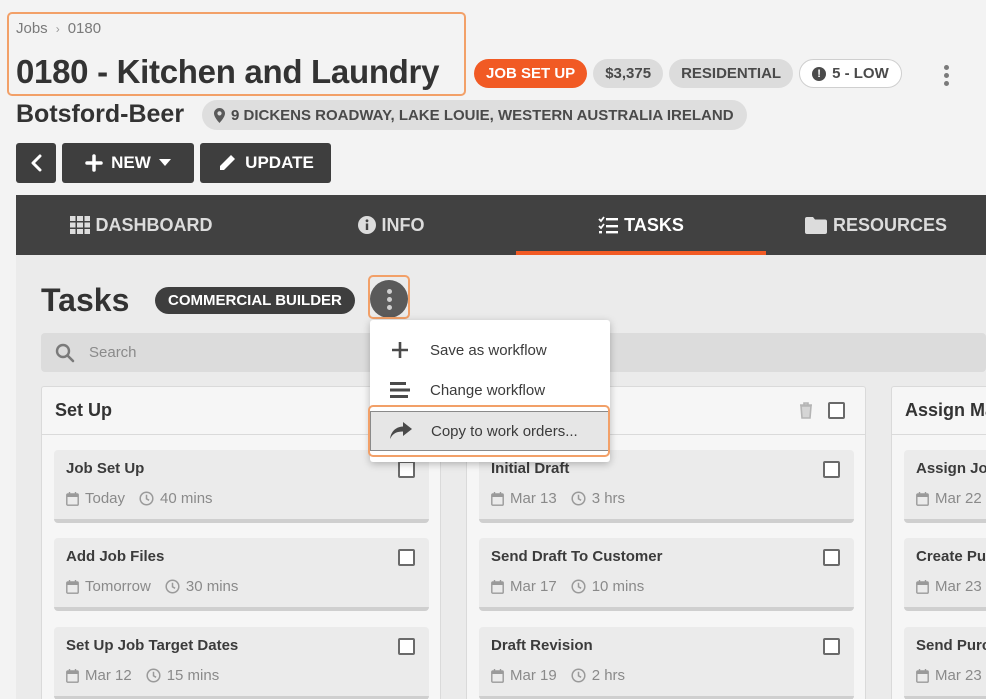  What do you see at coordinates (530, 468) in the screenshot?
I see `task-title: Initial Draft` at bounding box center [530, 468].